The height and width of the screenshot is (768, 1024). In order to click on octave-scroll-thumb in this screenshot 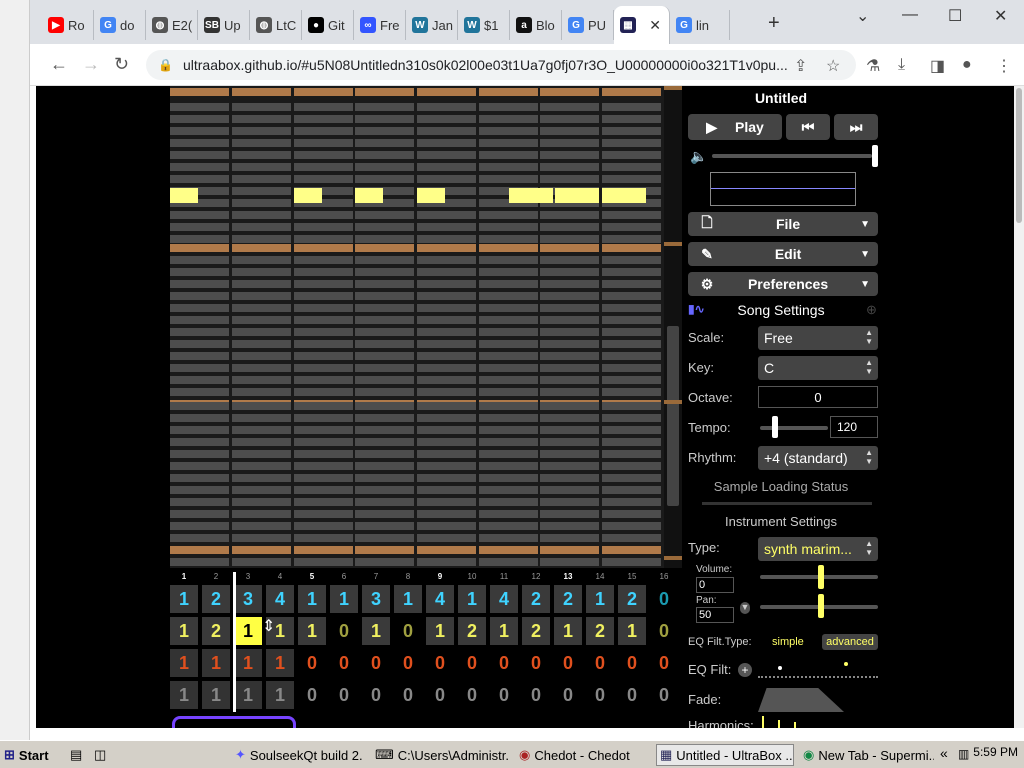, I will do `click(673, 416)`.